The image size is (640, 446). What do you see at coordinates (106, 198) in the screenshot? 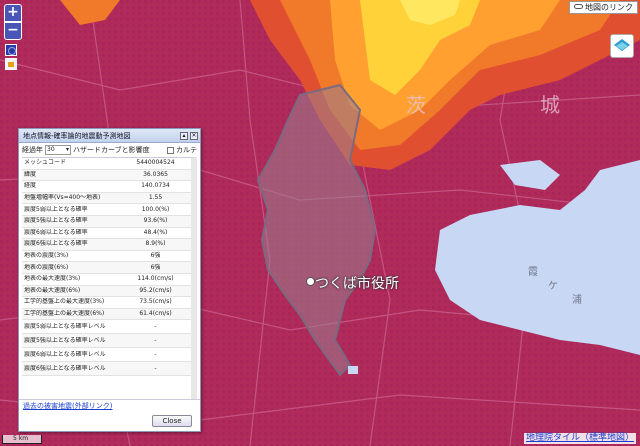
I see `table-row: 地盤増幅率(Vs=400～地表) 1.55` at bounding box center [106, 198].